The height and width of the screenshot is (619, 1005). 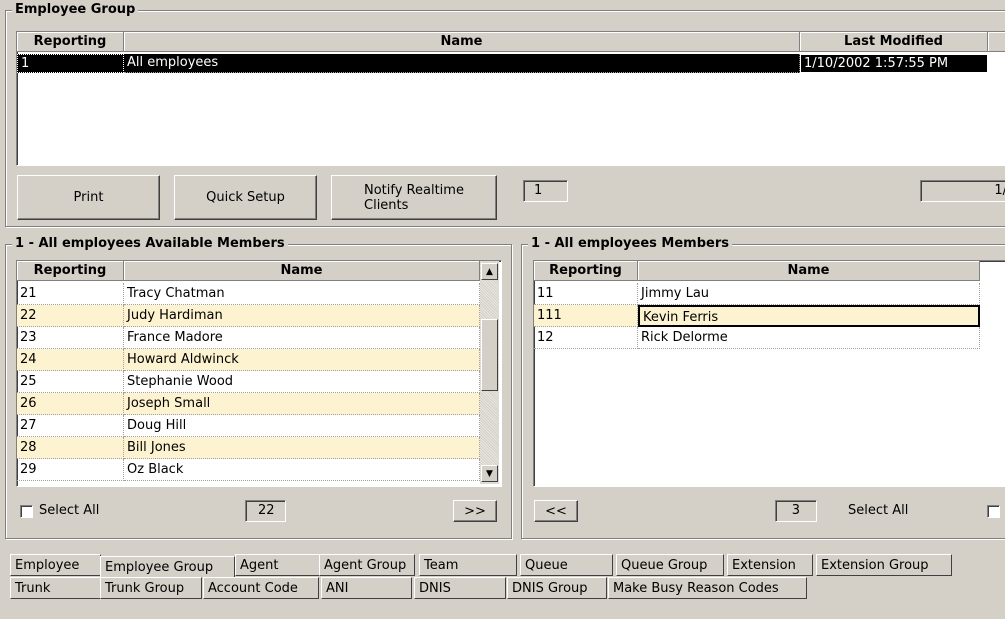 I want to click on tab-team: Team, so click(x=468, y=565).